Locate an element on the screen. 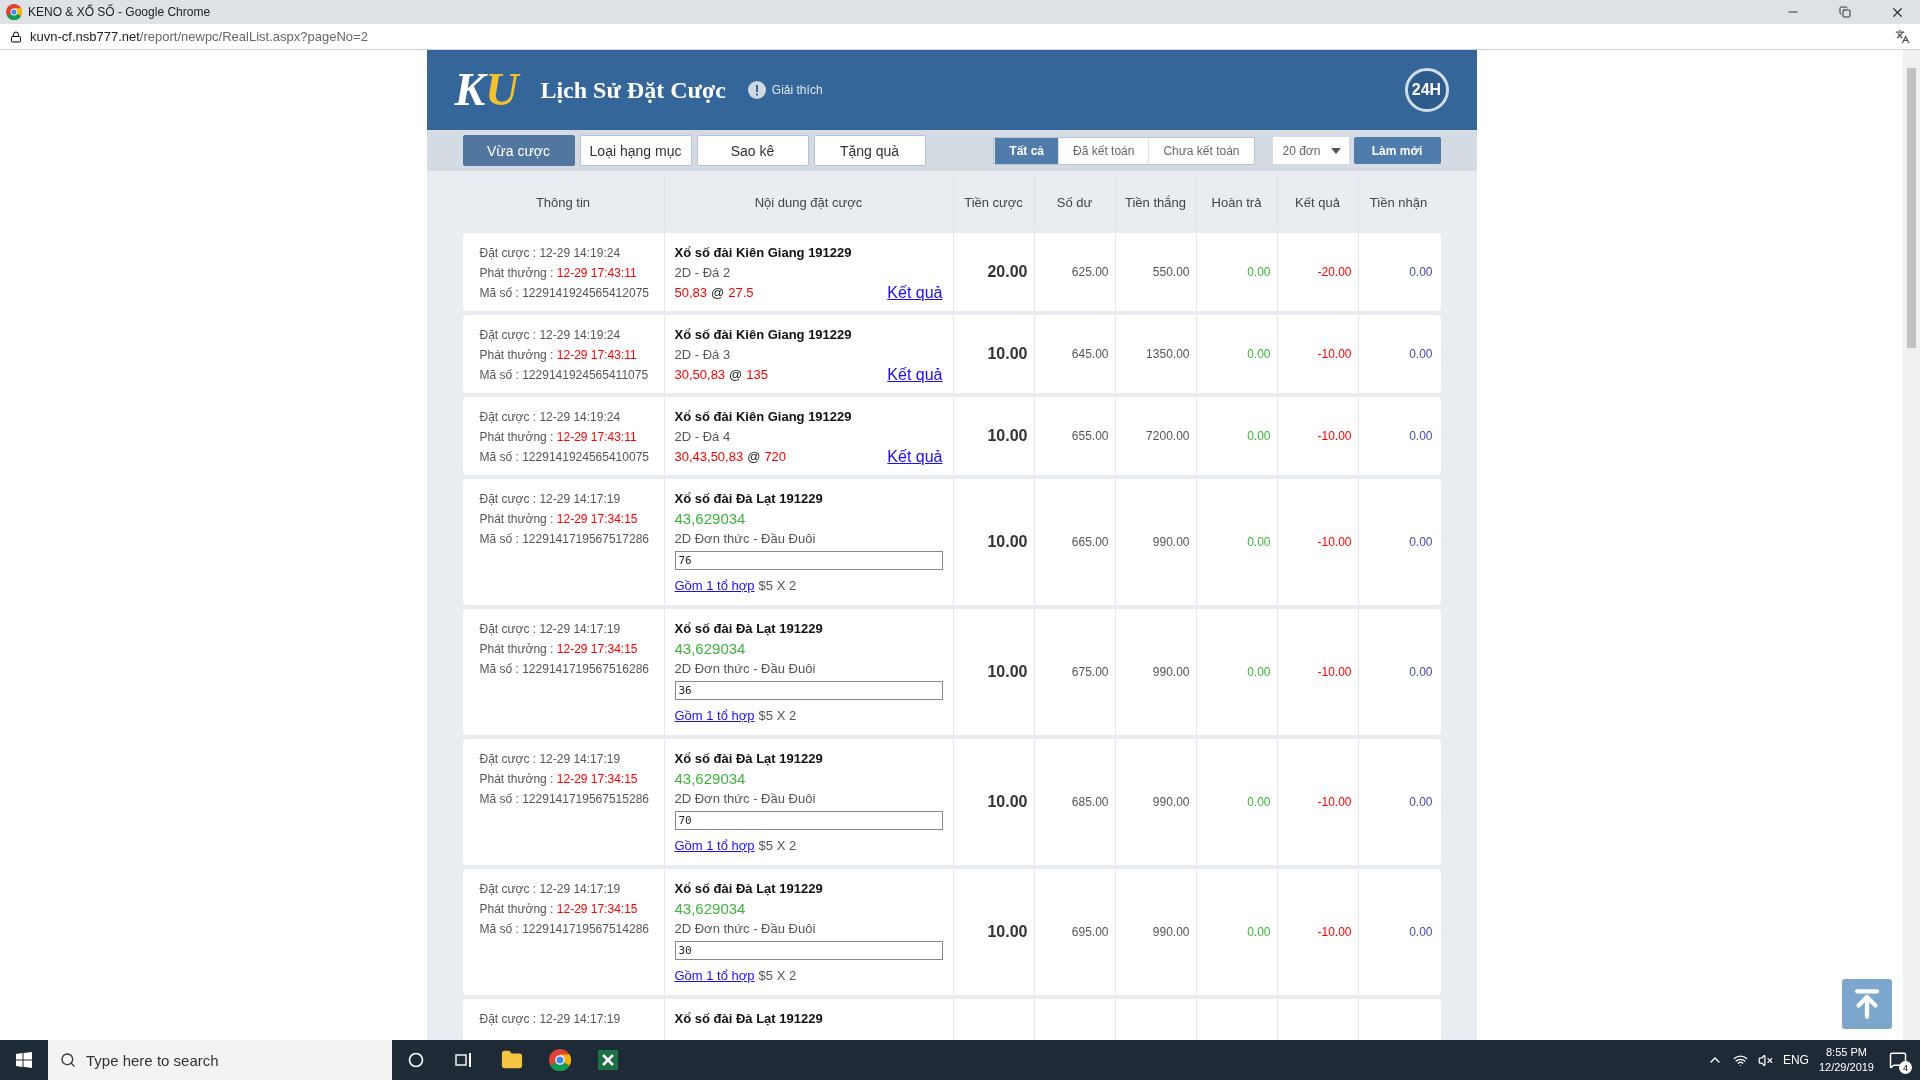  refresh-button: Làm mới is located at coordinates (1397, 150).